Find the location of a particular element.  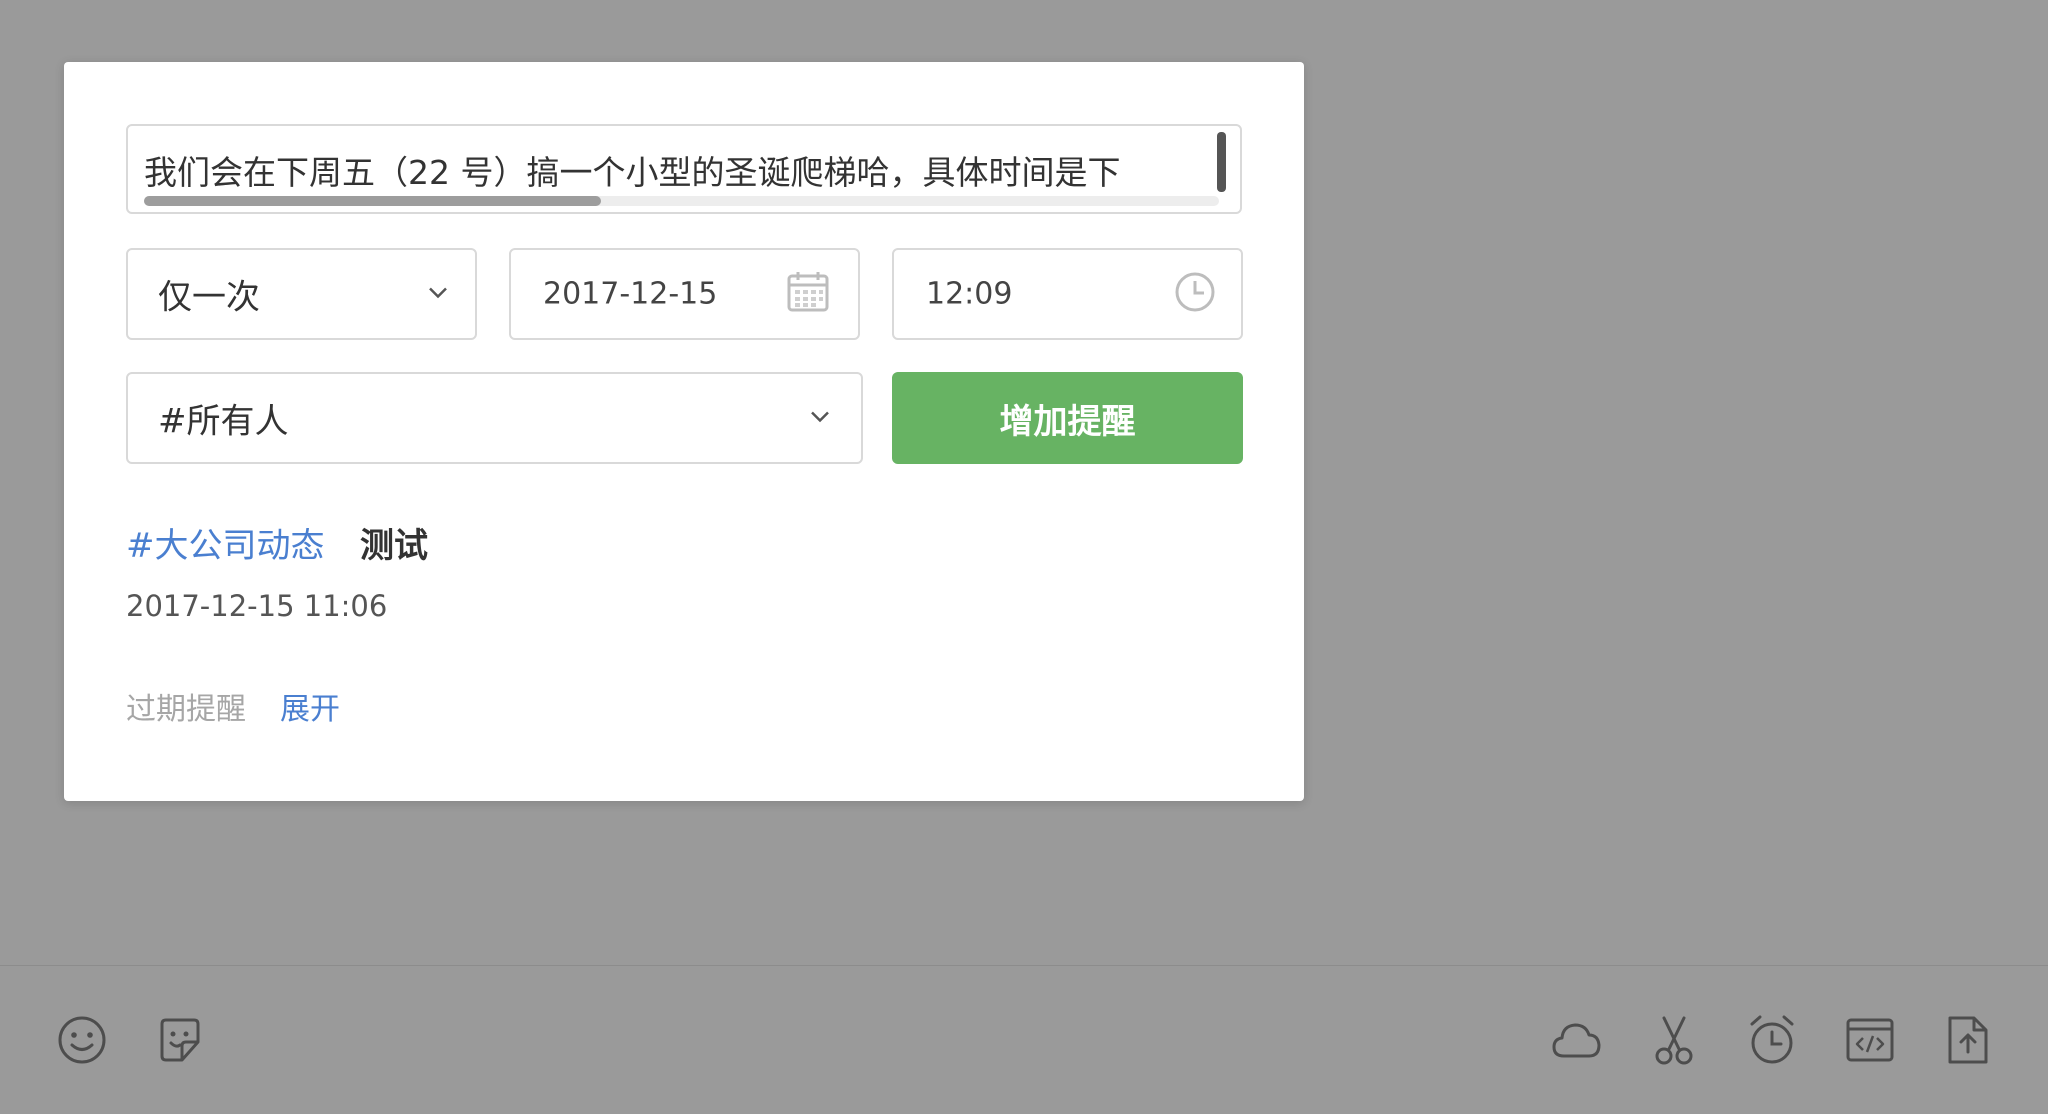

reminder-message-text: 我们会在下周五（22 号）搞一个小型的圣诞爬梯哈，具体时间是下 is located at coordinates (632, 172).